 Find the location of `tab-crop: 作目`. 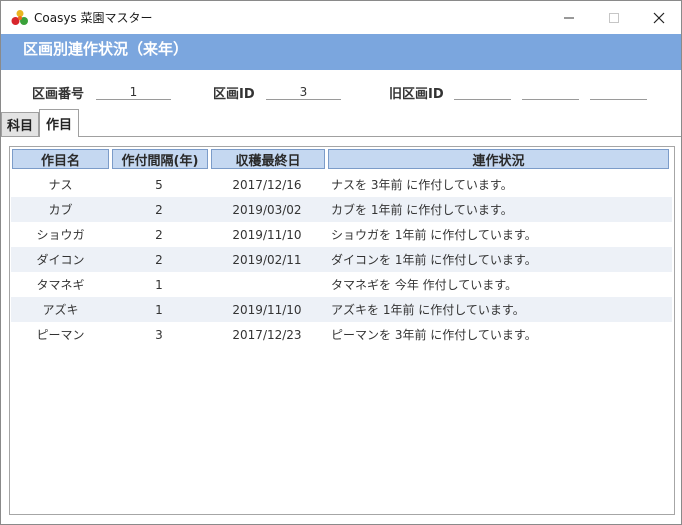

tab-crop: 作目 is located at coordinates (59, 123).